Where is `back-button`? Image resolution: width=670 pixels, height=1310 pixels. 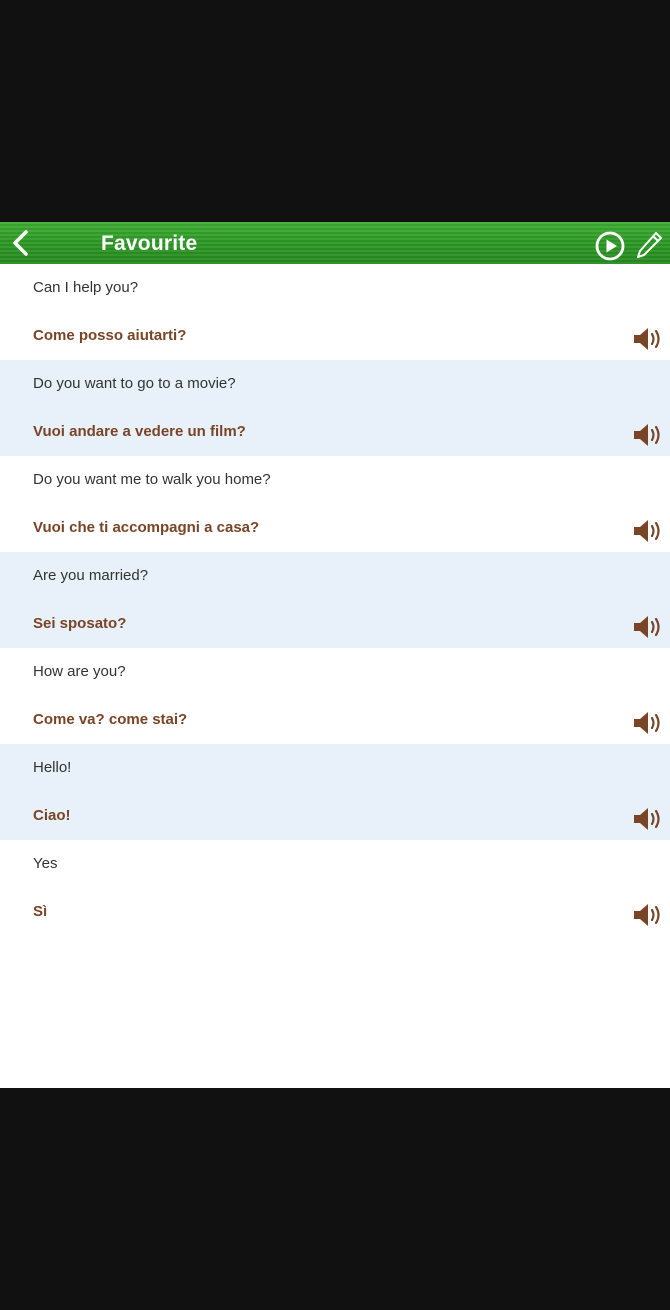
back-button is located at coordinates (22, 243).